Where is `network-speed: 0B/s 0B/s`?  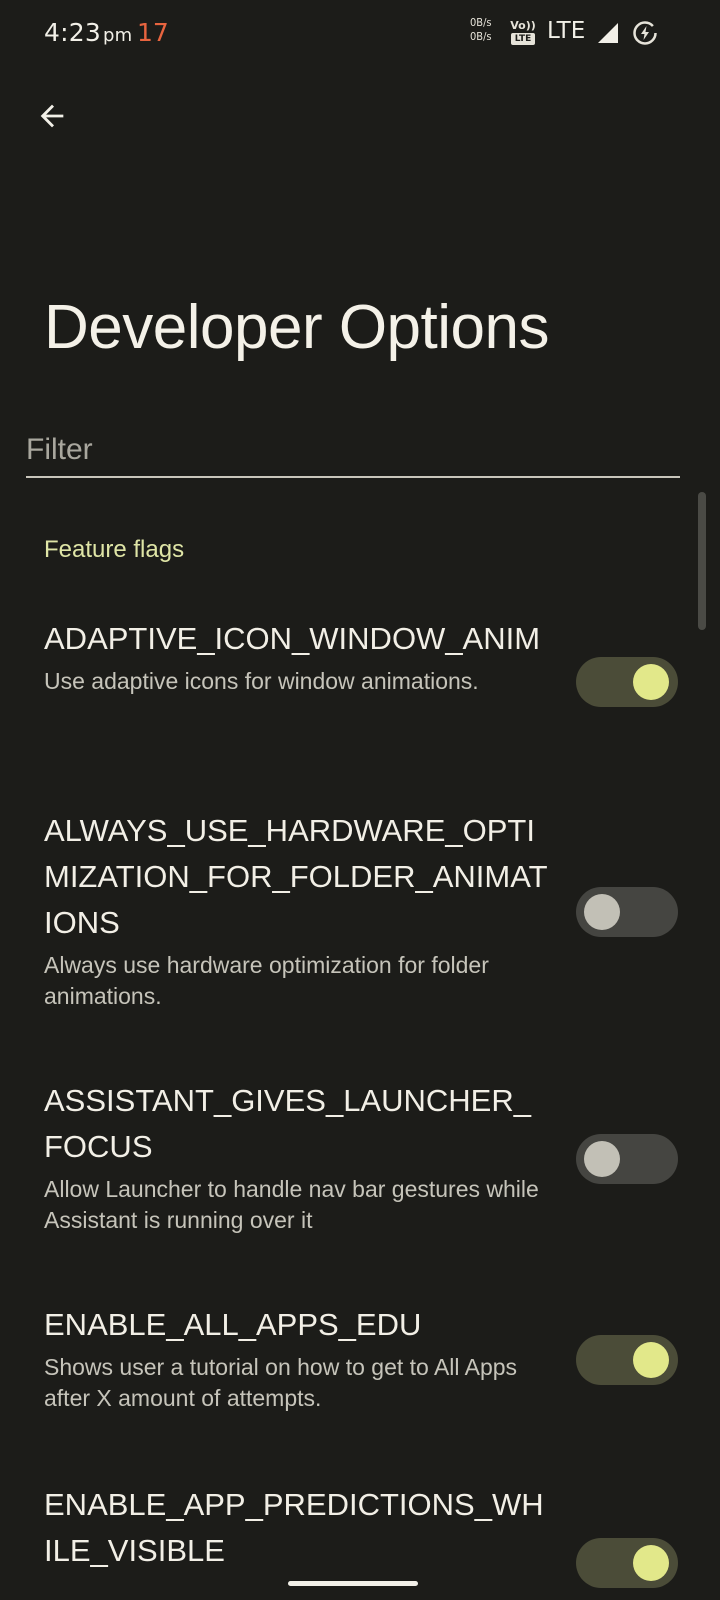 network-speed: 0B/s 0B/s is located at coordinates (481, 30).